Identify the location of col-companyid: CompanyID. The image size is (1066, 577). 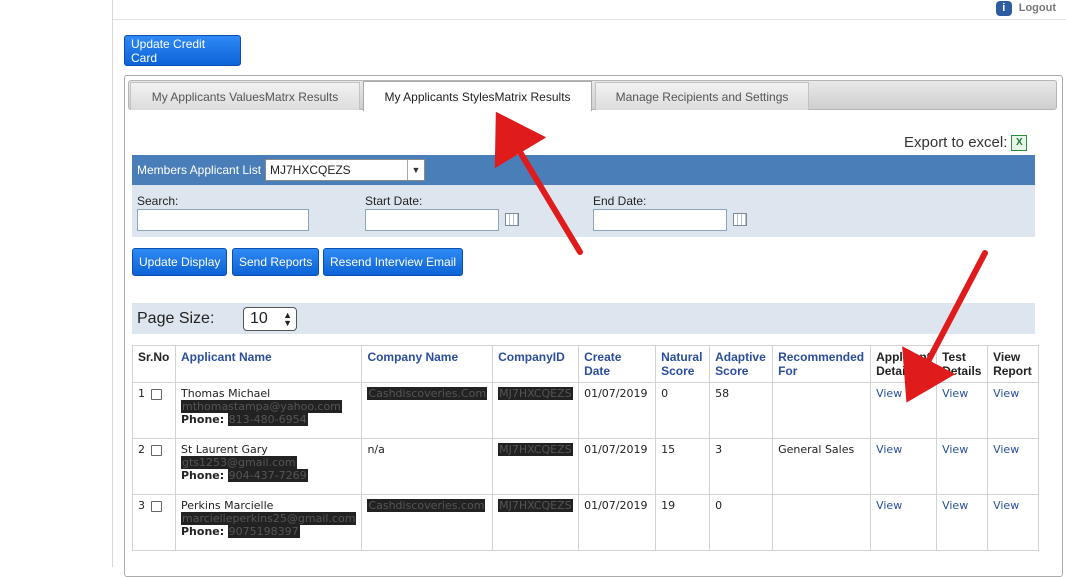
(536, 364).